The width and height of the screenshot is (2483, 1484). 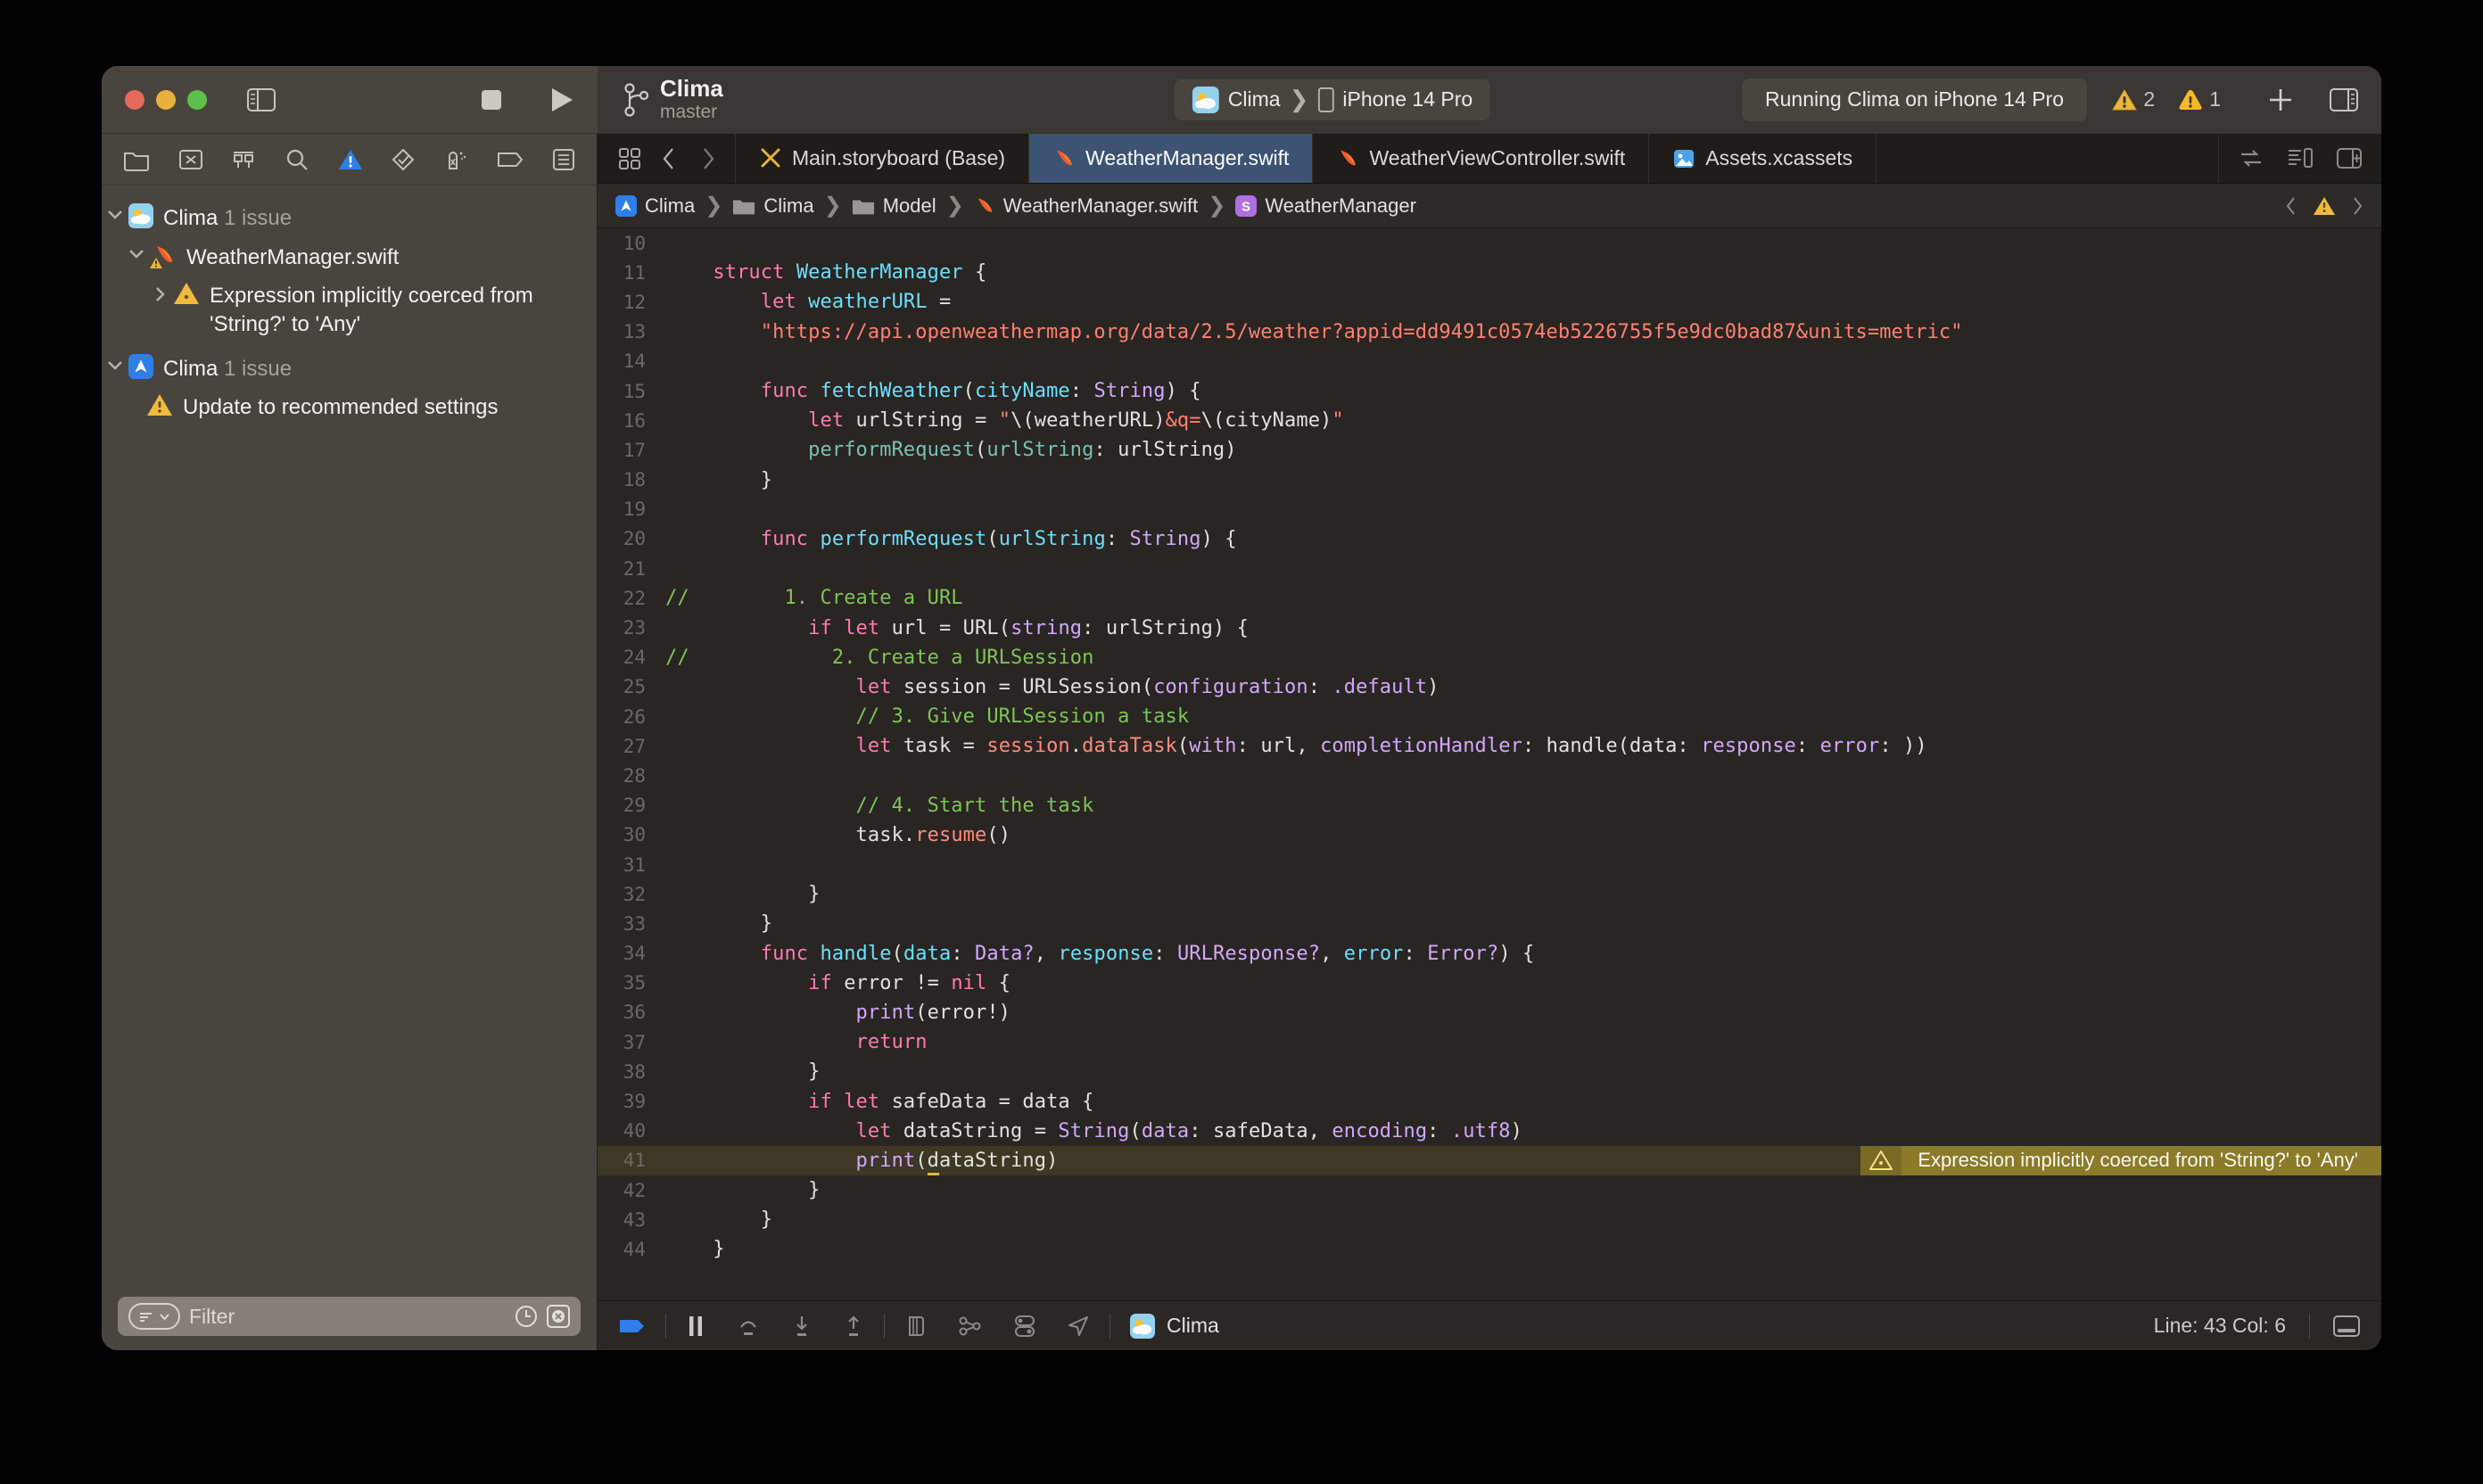 I want to click on code-line: 24 // 2. Create a URLSession, so click(x=1489, y=657).